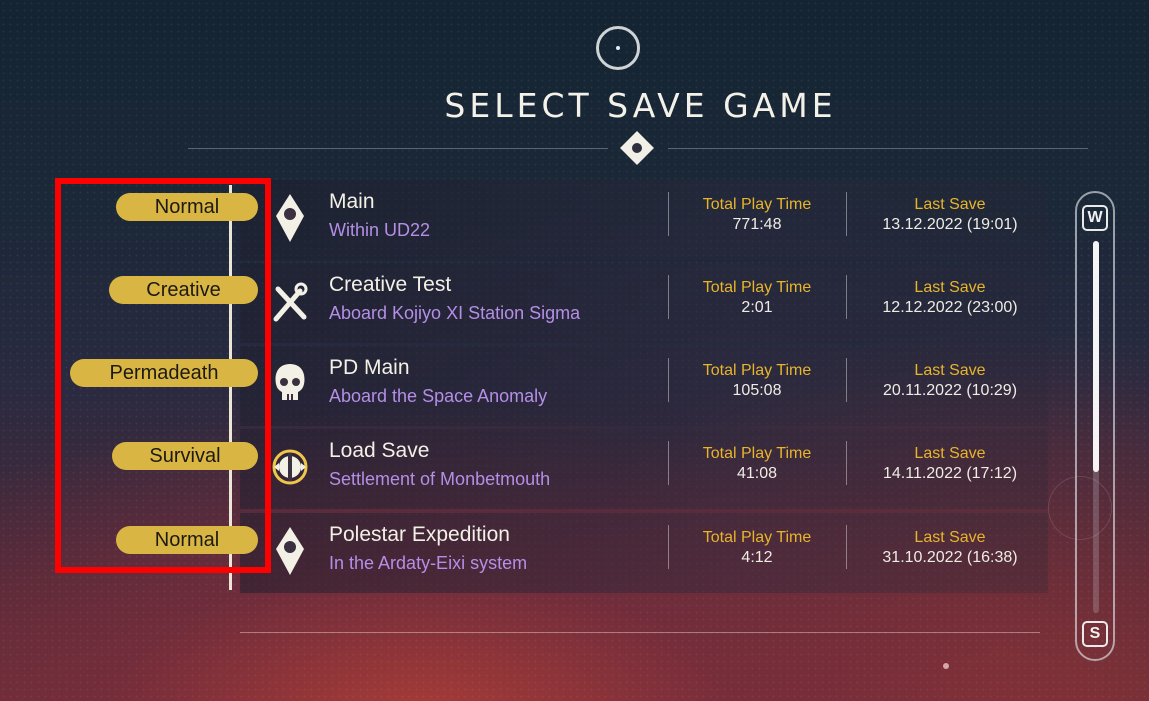  I want to click on playtime-column: Total Play Time 2:01, so click(757, 290).